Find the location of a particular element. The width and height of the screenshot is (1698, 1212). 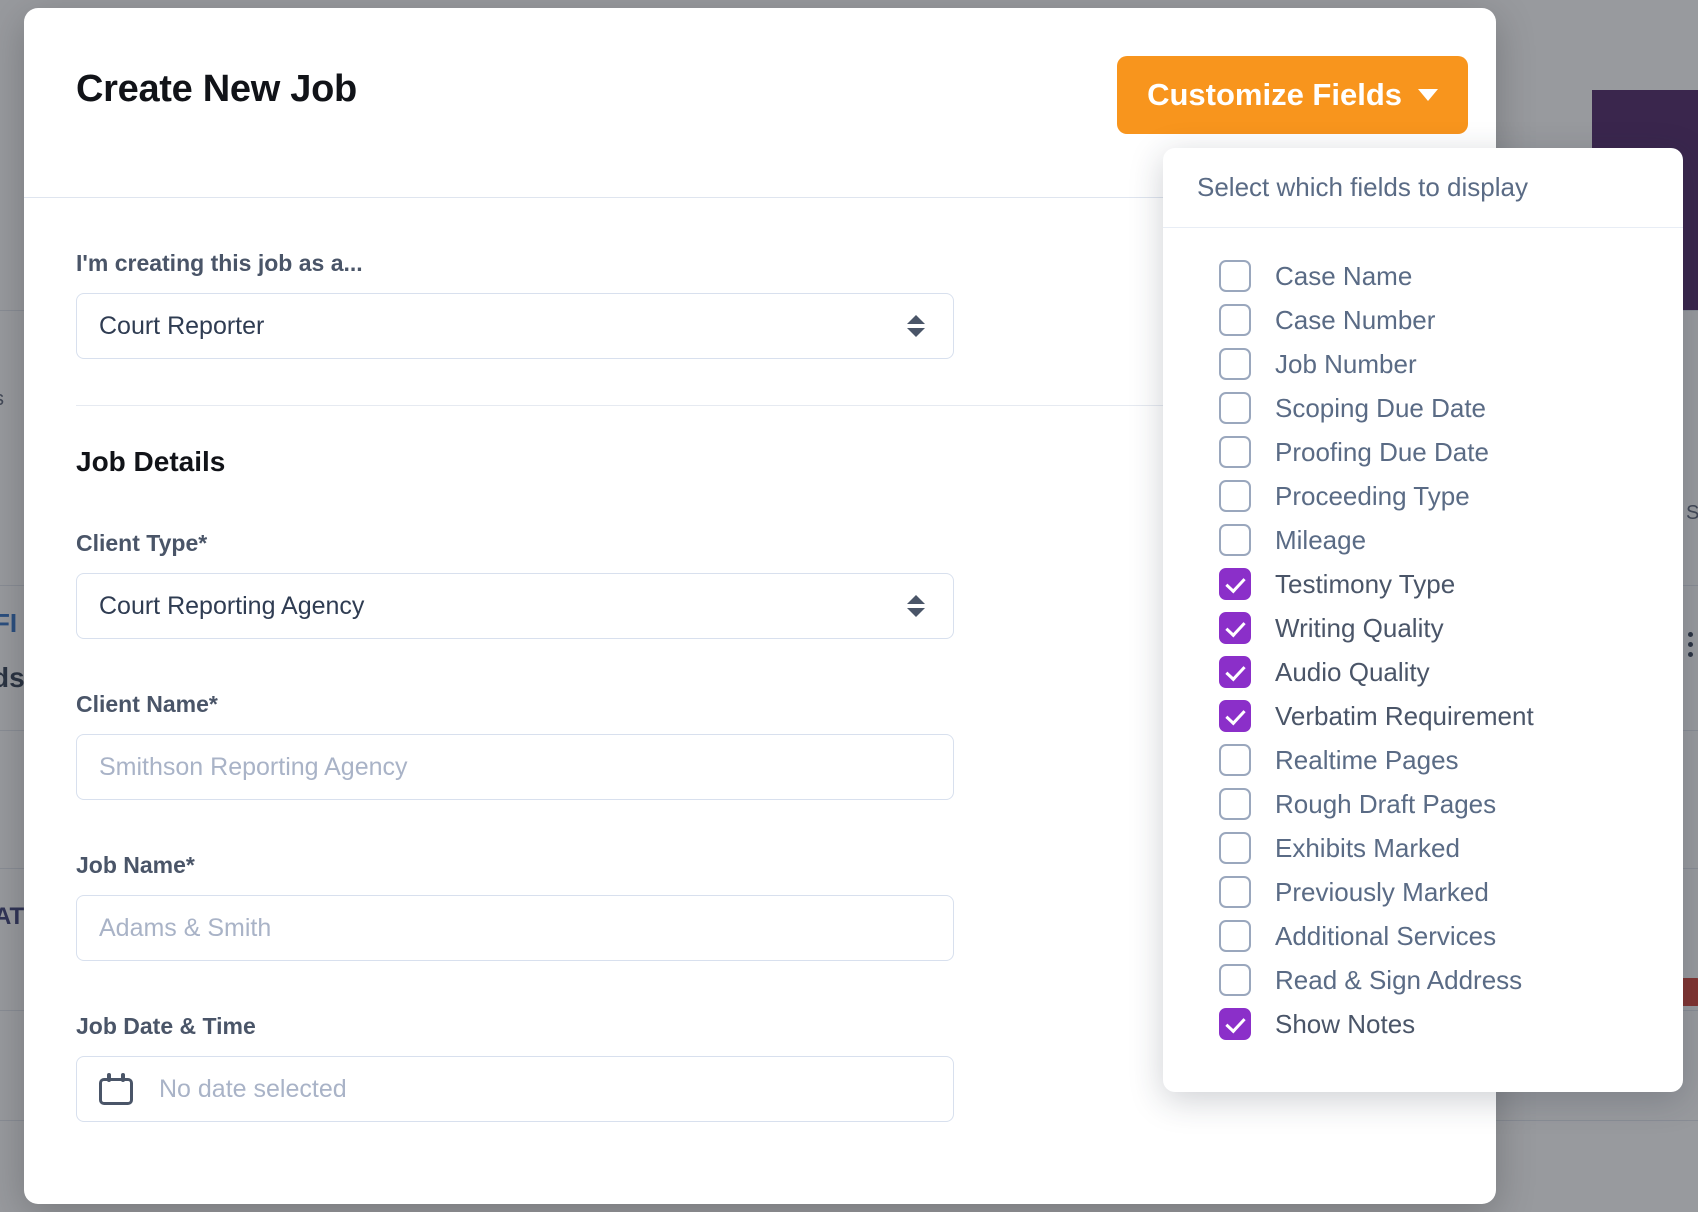

field-checkbox-row: Read & Sign Address is located at coordinates (1423, 980).